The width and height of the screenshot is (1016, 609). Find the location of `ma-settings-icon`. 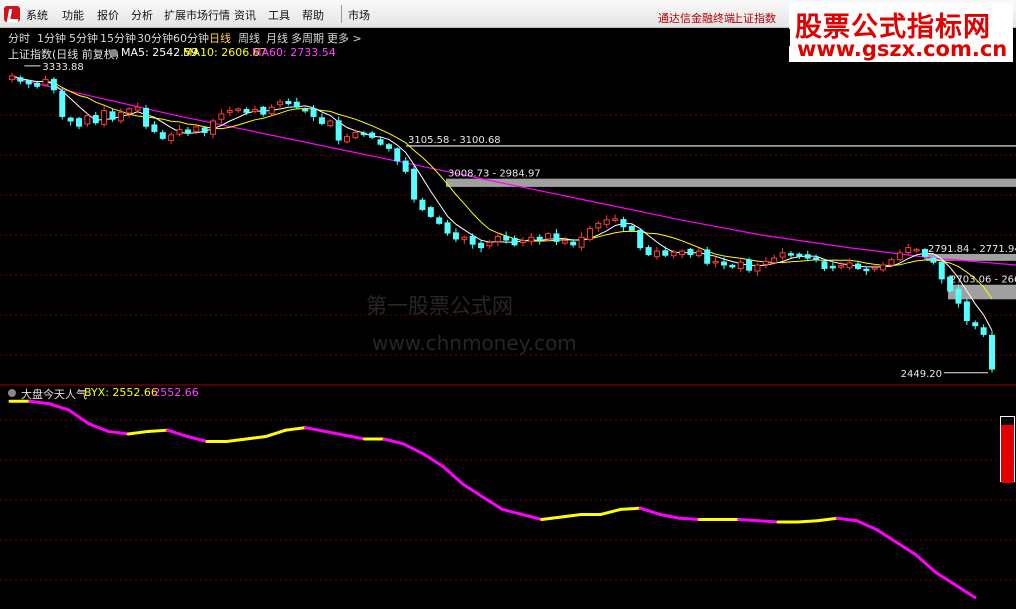

ma-settings-icon is located at coordinates (114, 53).